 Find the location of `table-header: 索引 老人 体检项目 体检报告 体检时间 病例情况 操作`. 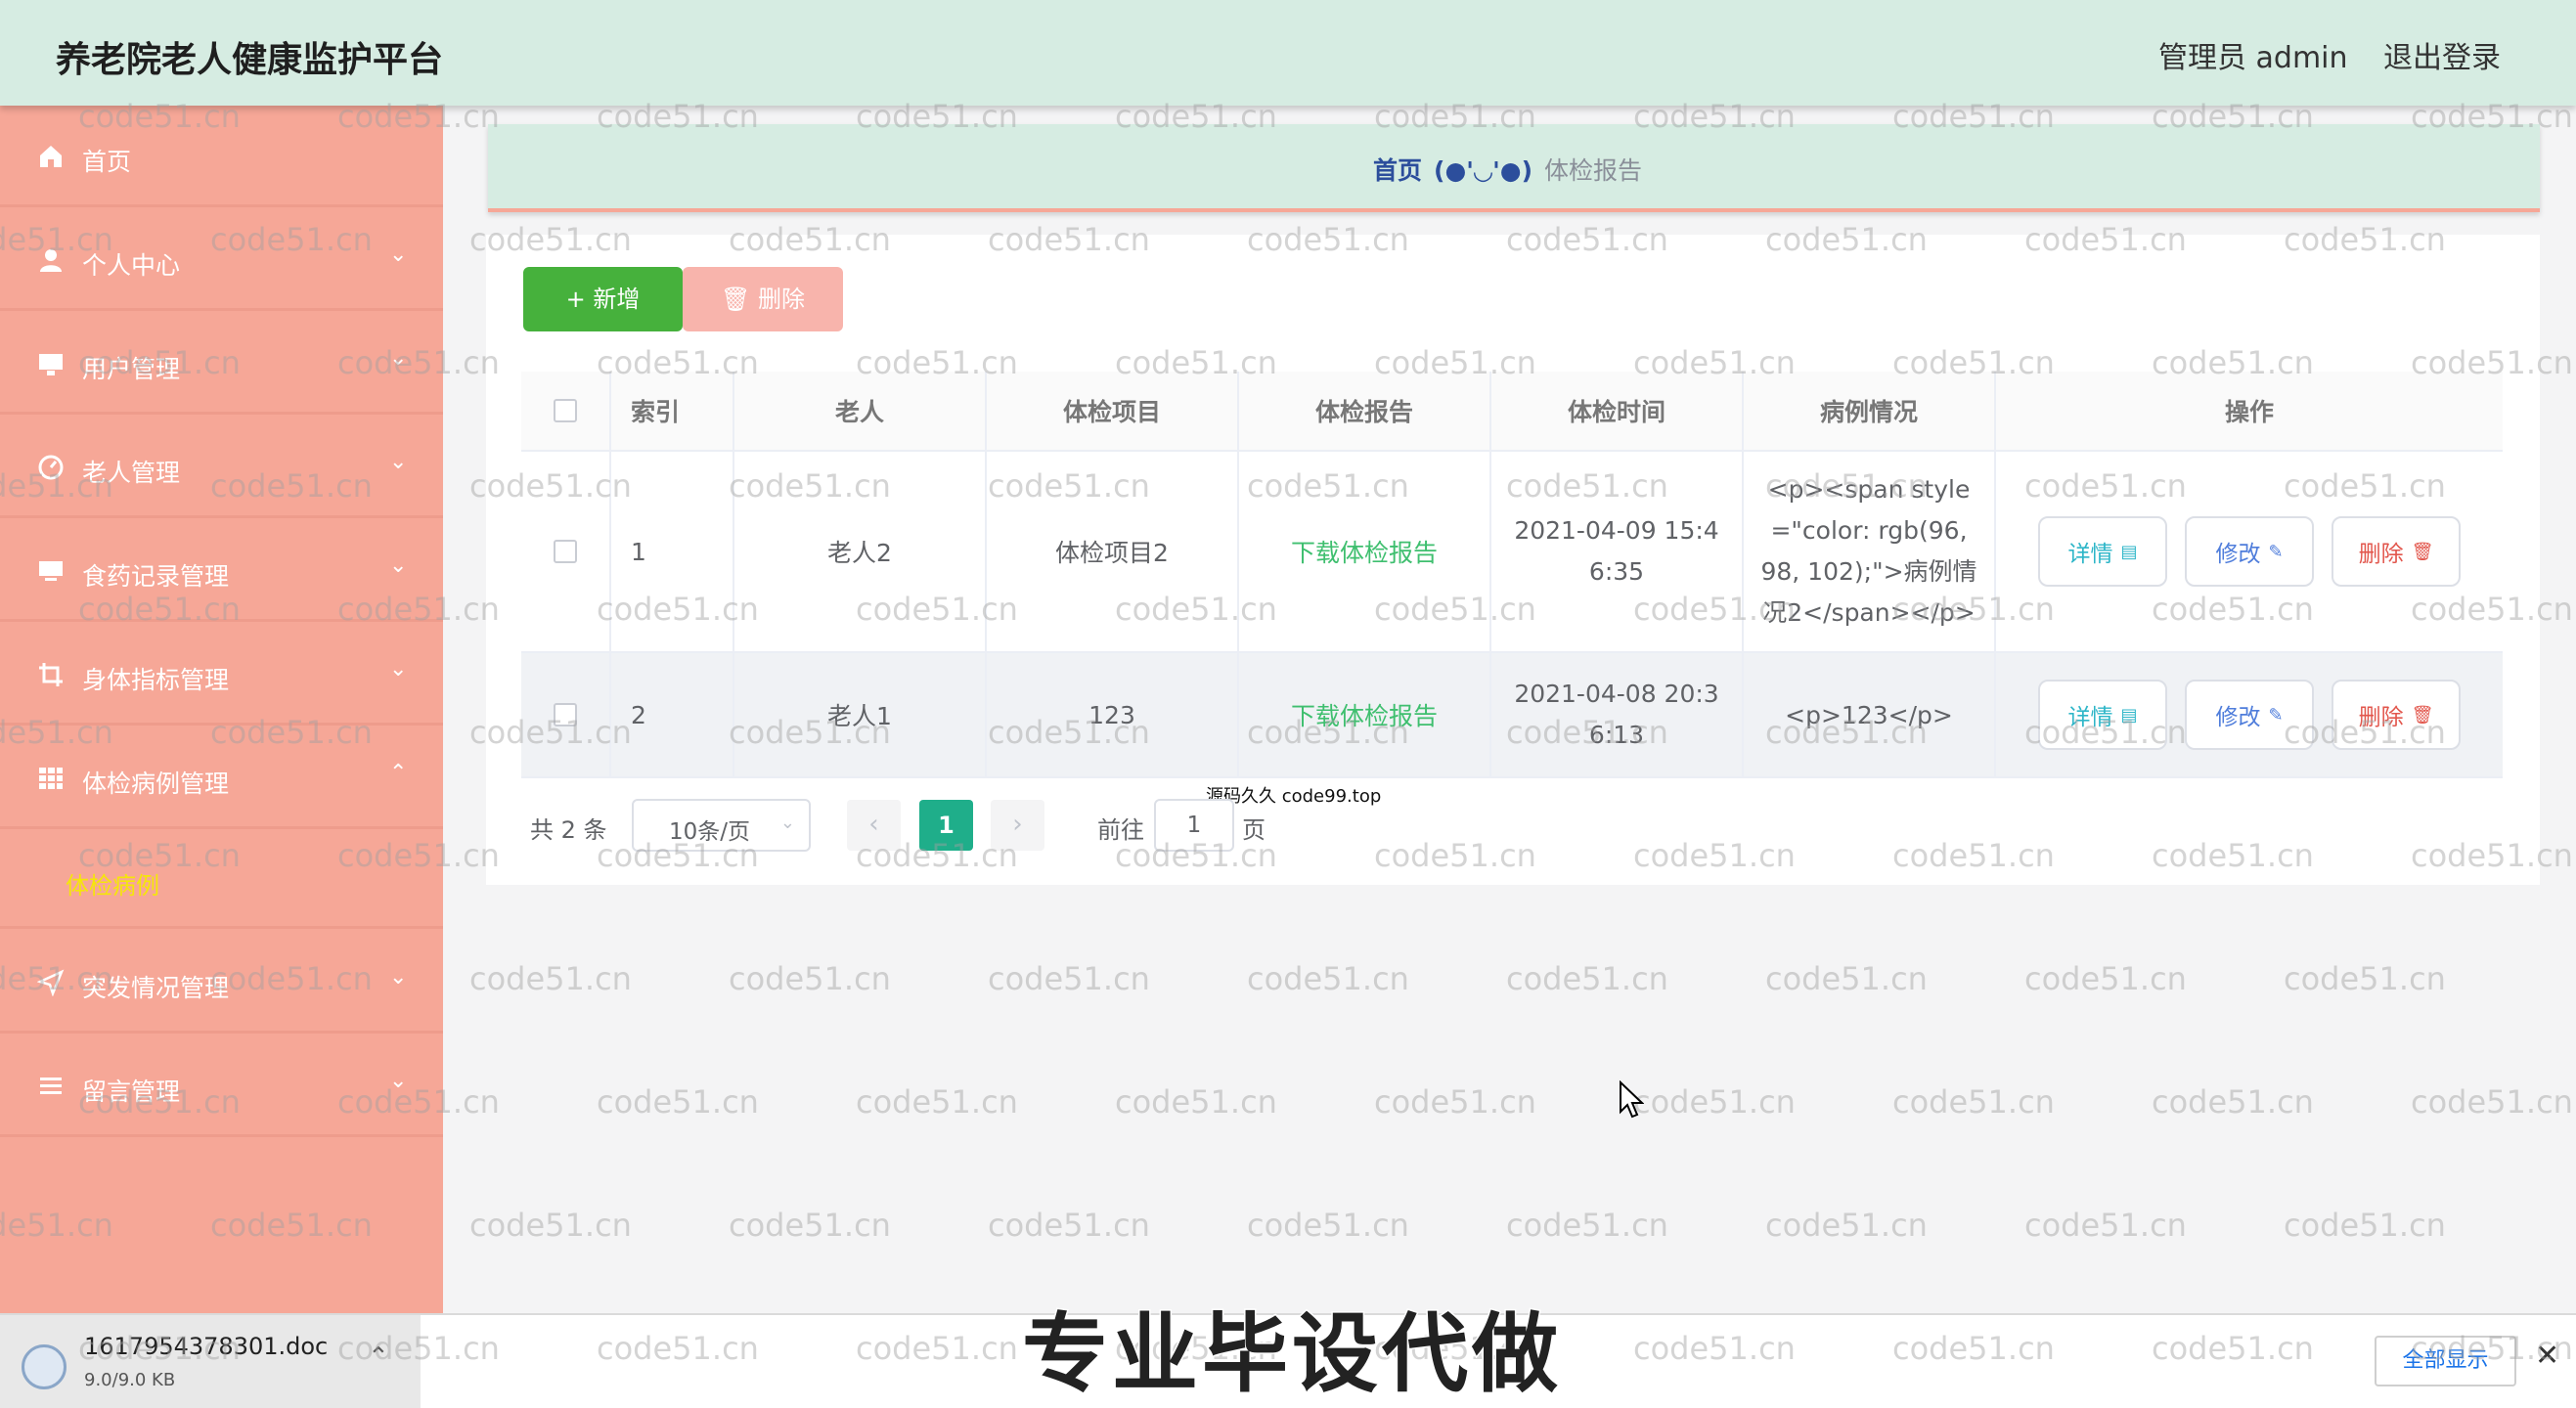

table-header: 索引 老人 体检项目 体检报告 体检时间 病例情况 操作 is located at coordinates (1512, 412).